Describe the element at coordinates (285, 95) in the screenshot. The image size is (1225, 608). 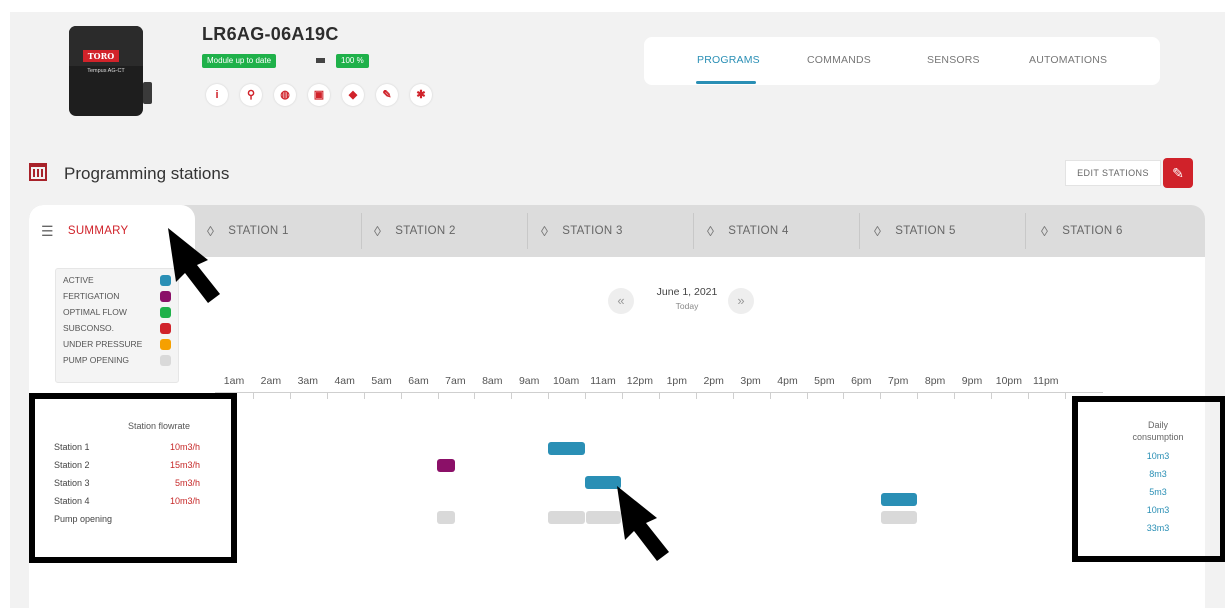
I see `globe-icon: ◍` at that location.